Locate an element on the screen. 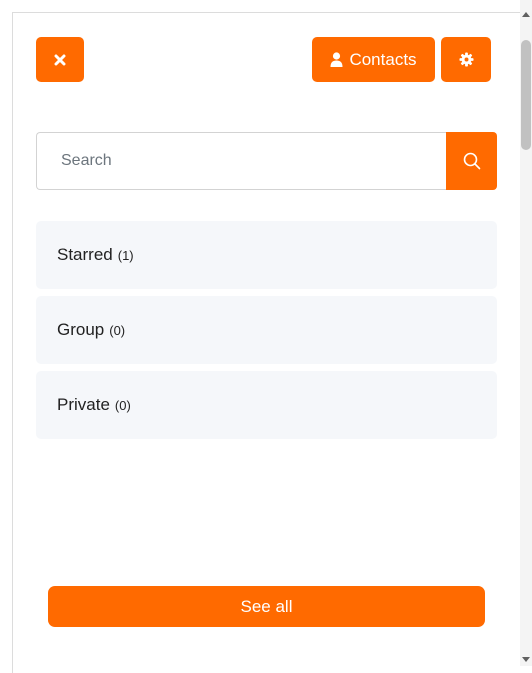 This screenshot has height=673, width=532. category-label: Starred is located at coordinates (85, 254).